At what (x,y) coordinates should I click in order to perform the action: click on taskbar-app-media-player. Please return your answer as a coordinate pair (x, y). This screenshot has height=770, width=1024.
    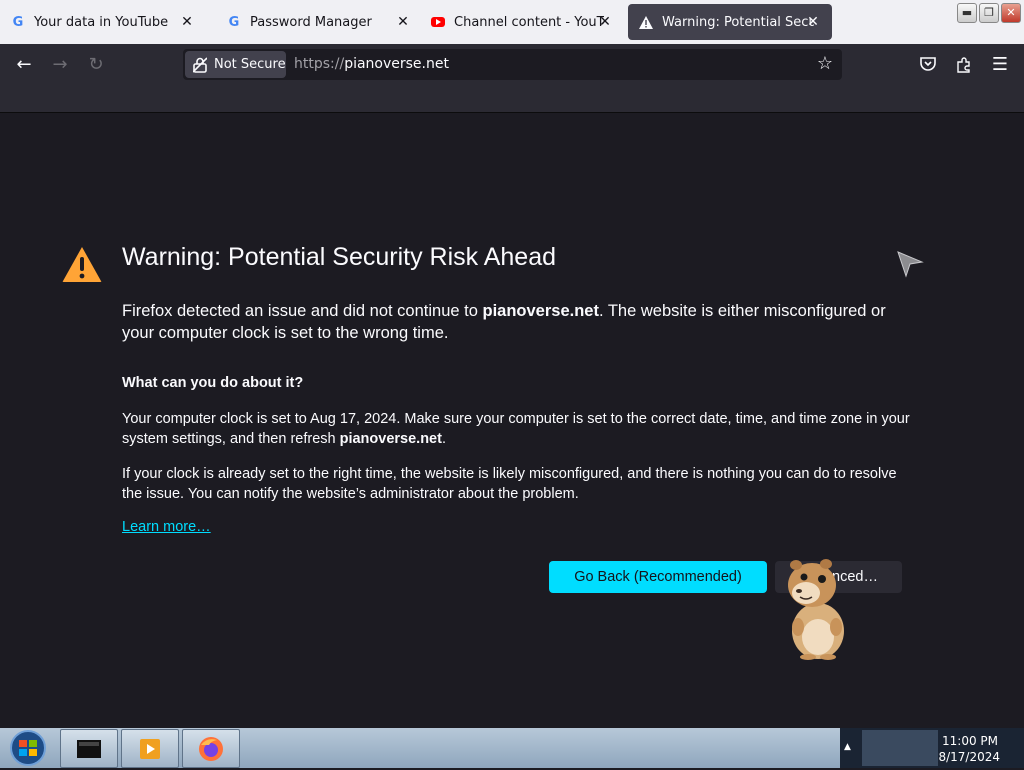
    Looking at the image, I should click on (150, 748).